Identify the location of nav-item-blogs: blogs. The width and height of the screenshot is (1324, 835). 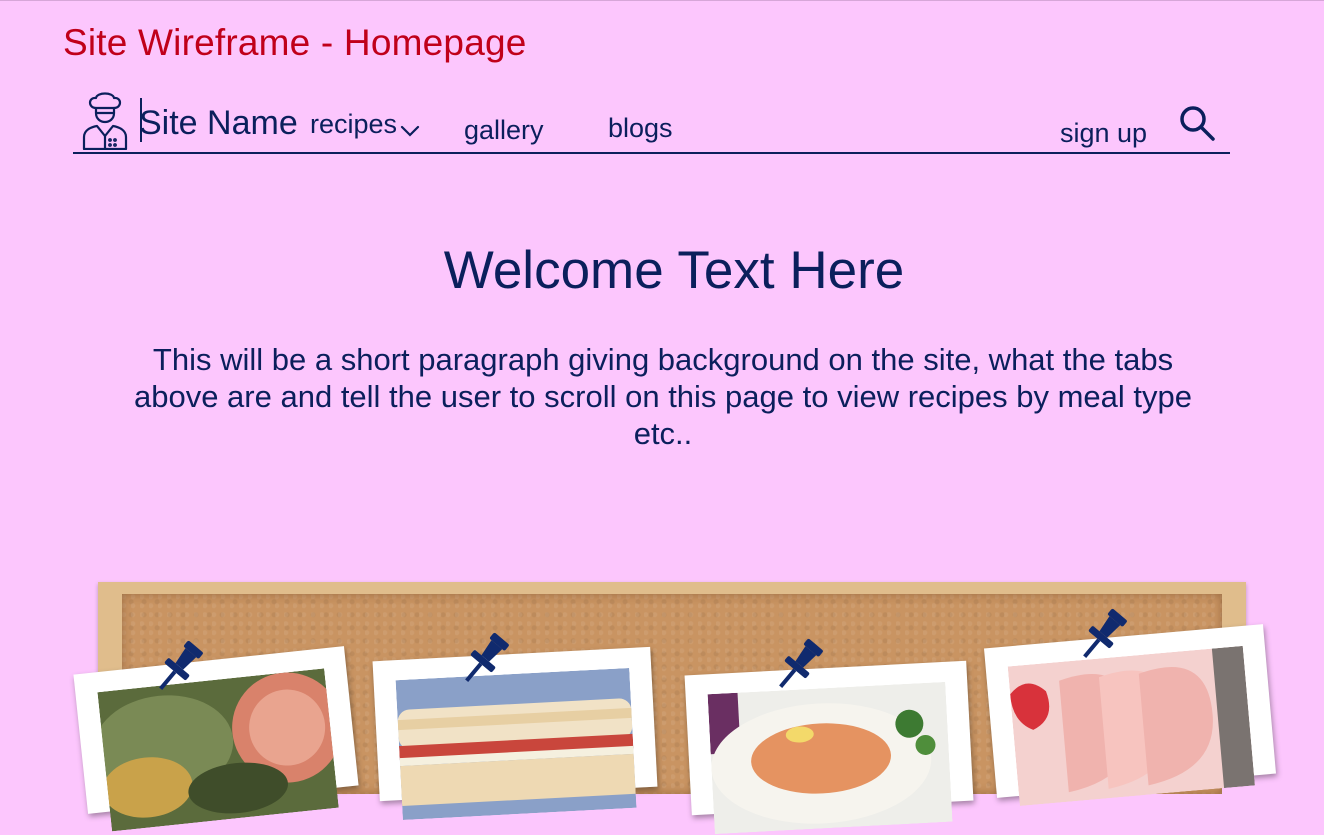
(640, 128).